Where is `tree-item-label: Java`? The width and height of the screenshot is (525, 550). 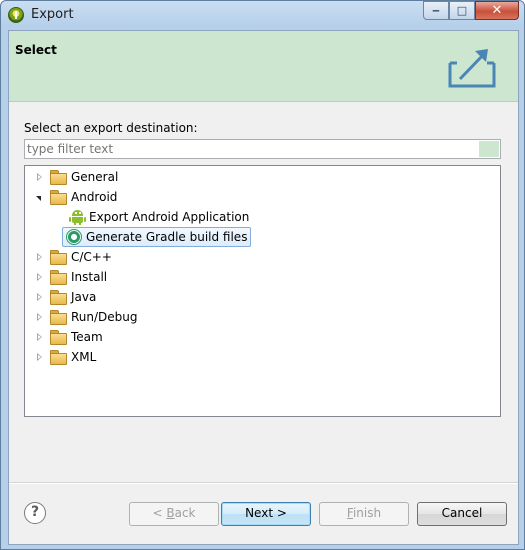 tree-item-label: Java is located at coordinates (84, 297).